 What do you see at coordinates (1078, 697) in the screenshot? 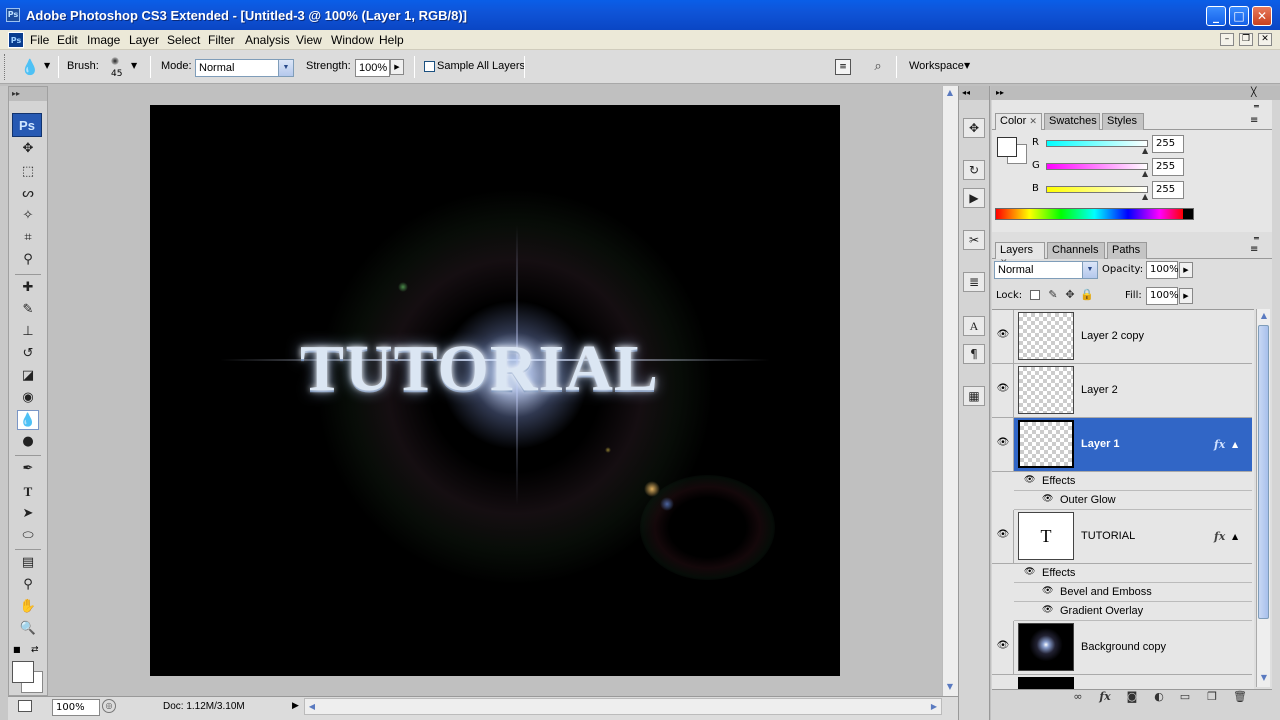
I see `link-layers-icon: ∞` at bounding box center [1078, 697].